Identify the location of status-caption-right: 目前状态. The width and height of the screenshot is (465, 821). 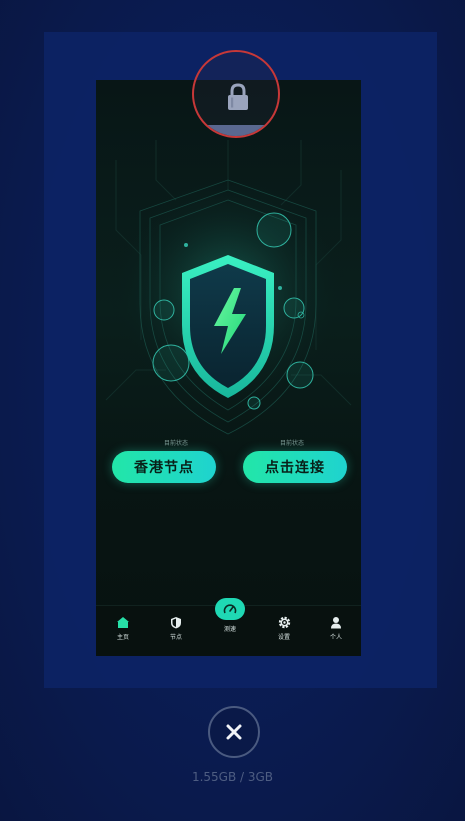
(291, 443).